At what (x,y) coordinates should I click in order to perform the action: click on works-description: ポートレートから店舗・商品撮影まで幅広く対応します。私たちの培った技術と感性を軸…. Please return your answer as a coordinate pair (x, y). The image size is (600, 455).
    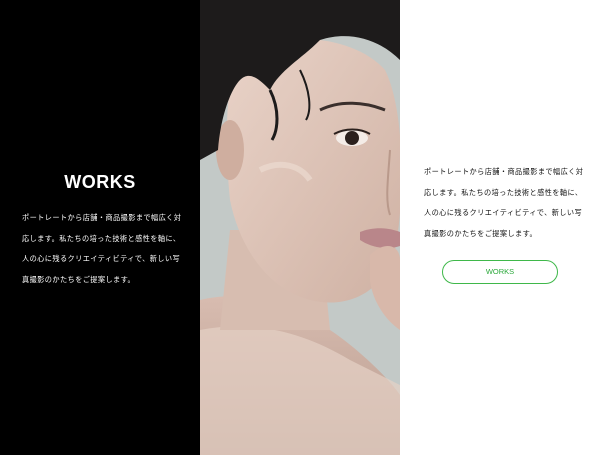
    Looking at the image, I should click on (102, 248).